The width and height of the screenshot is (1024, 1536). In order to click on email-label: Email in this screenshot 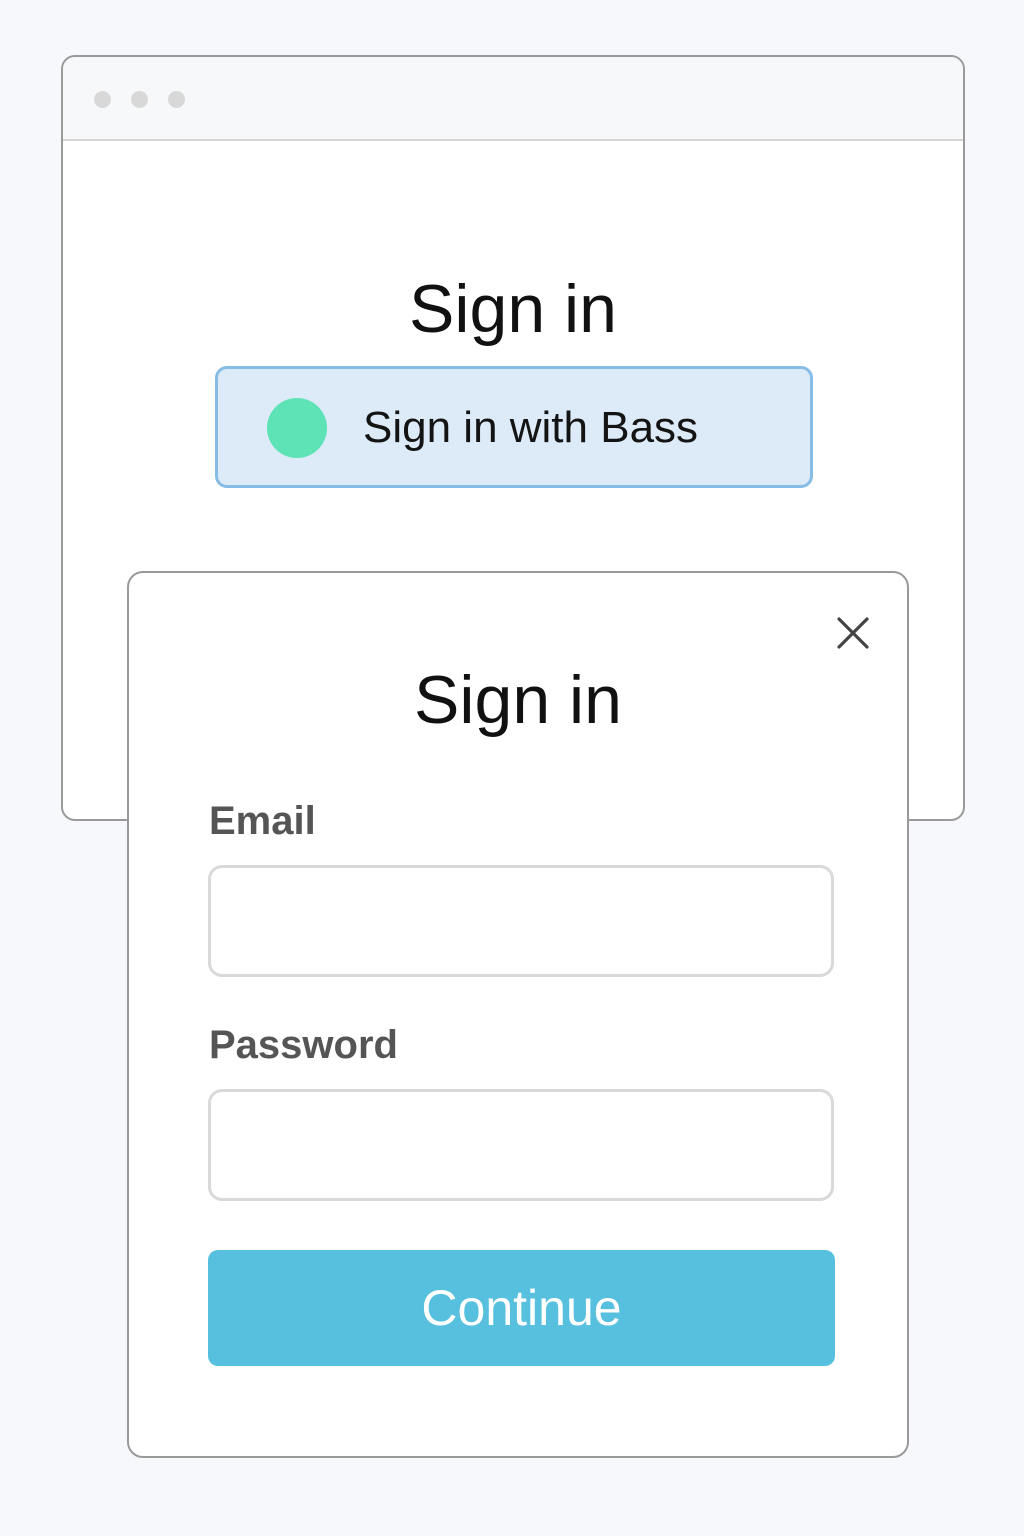, I will do `click(262, 821)`.